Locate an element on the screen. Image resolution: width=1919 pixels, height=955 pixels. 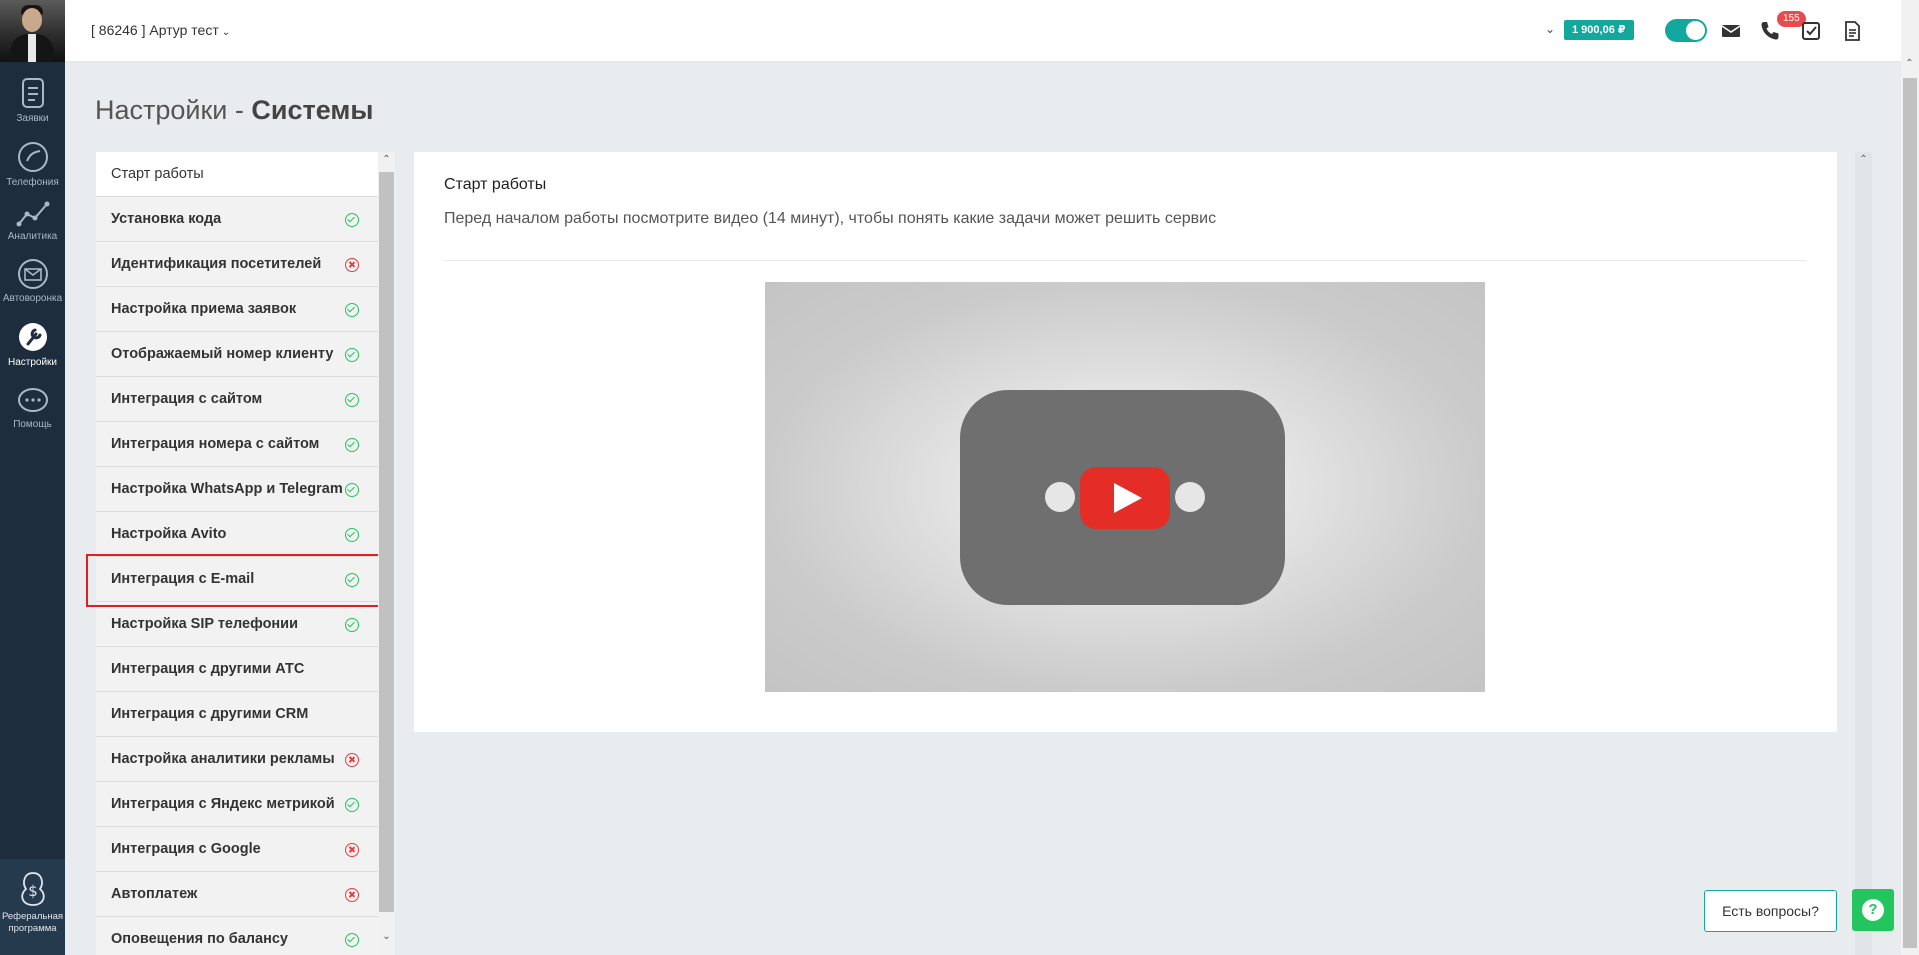
nav-item-settings: Настройки is located at coordinates (32, 344).